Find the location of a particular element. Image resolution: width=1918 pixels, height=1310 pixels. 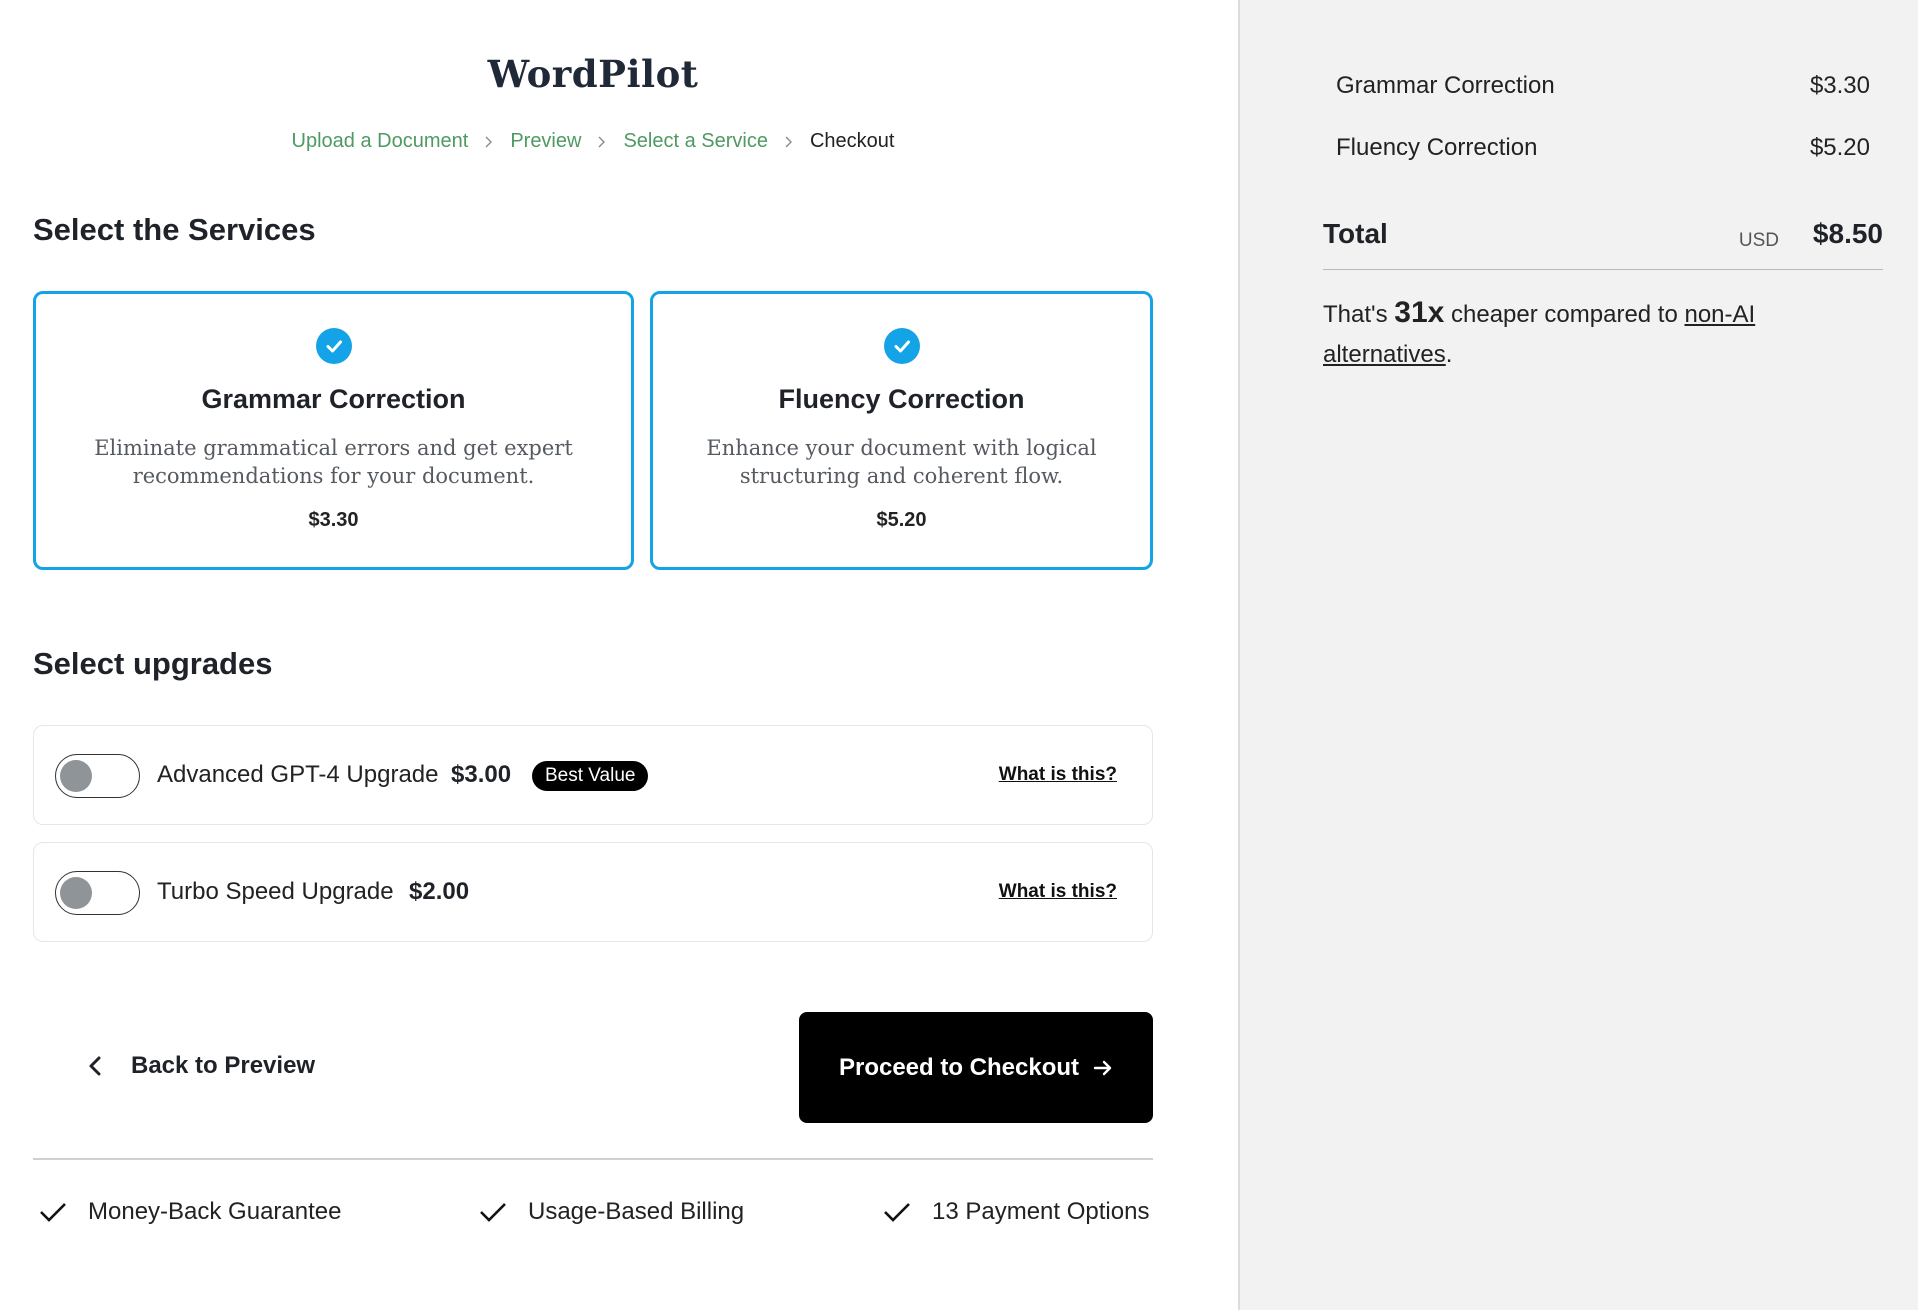

brand-logo: WordPilot is located at coordinates (593, 74).